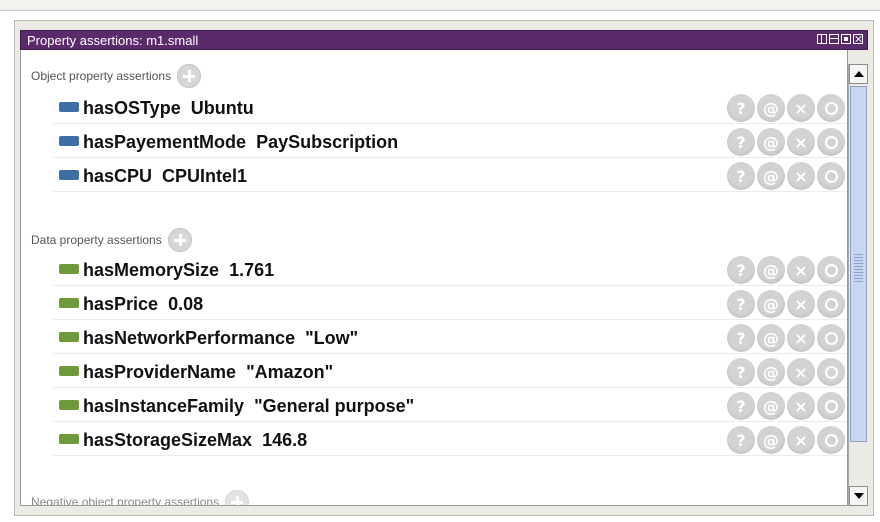  I want to click on add-negative-object-property-icon, so click(237, 497).